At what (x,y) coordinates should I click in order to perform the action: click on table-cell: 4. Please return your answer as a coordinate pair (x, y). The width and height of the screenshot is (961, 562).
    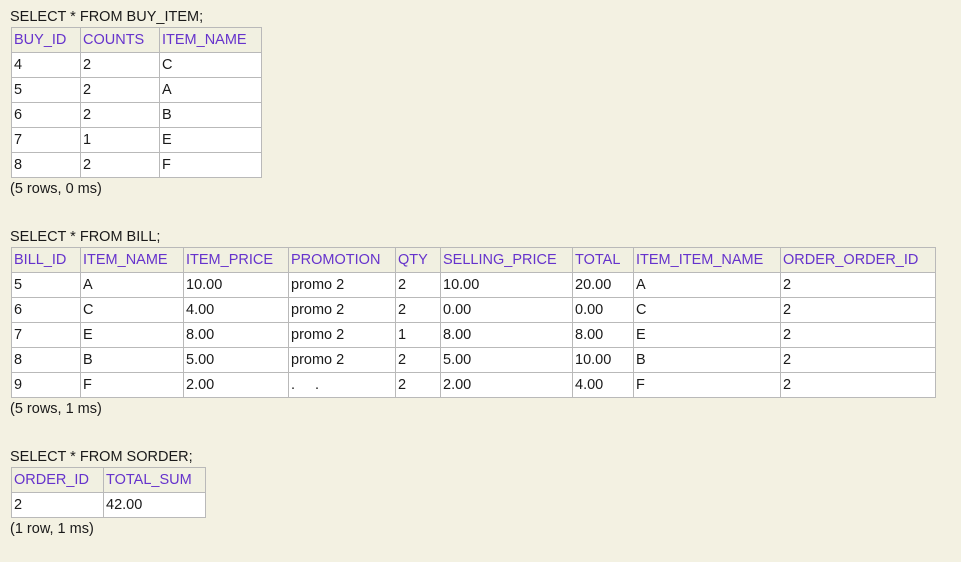
    Looking at the image, I should click on (46, 65).